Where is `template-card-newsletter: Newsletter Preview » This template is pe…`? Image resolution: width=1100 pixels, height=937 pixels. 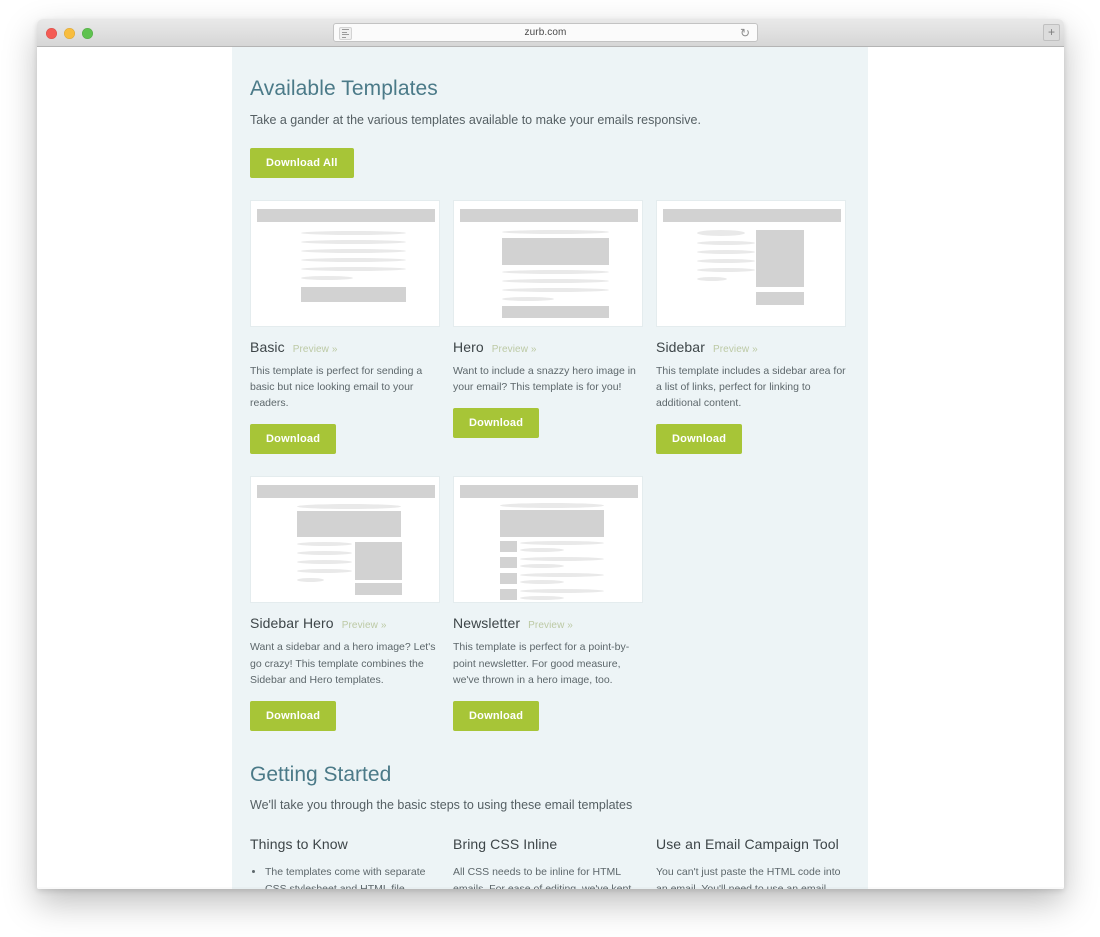 template-card-newsletter: Newsletter Preview » This template is pe… is located at coordinates (548, 604).